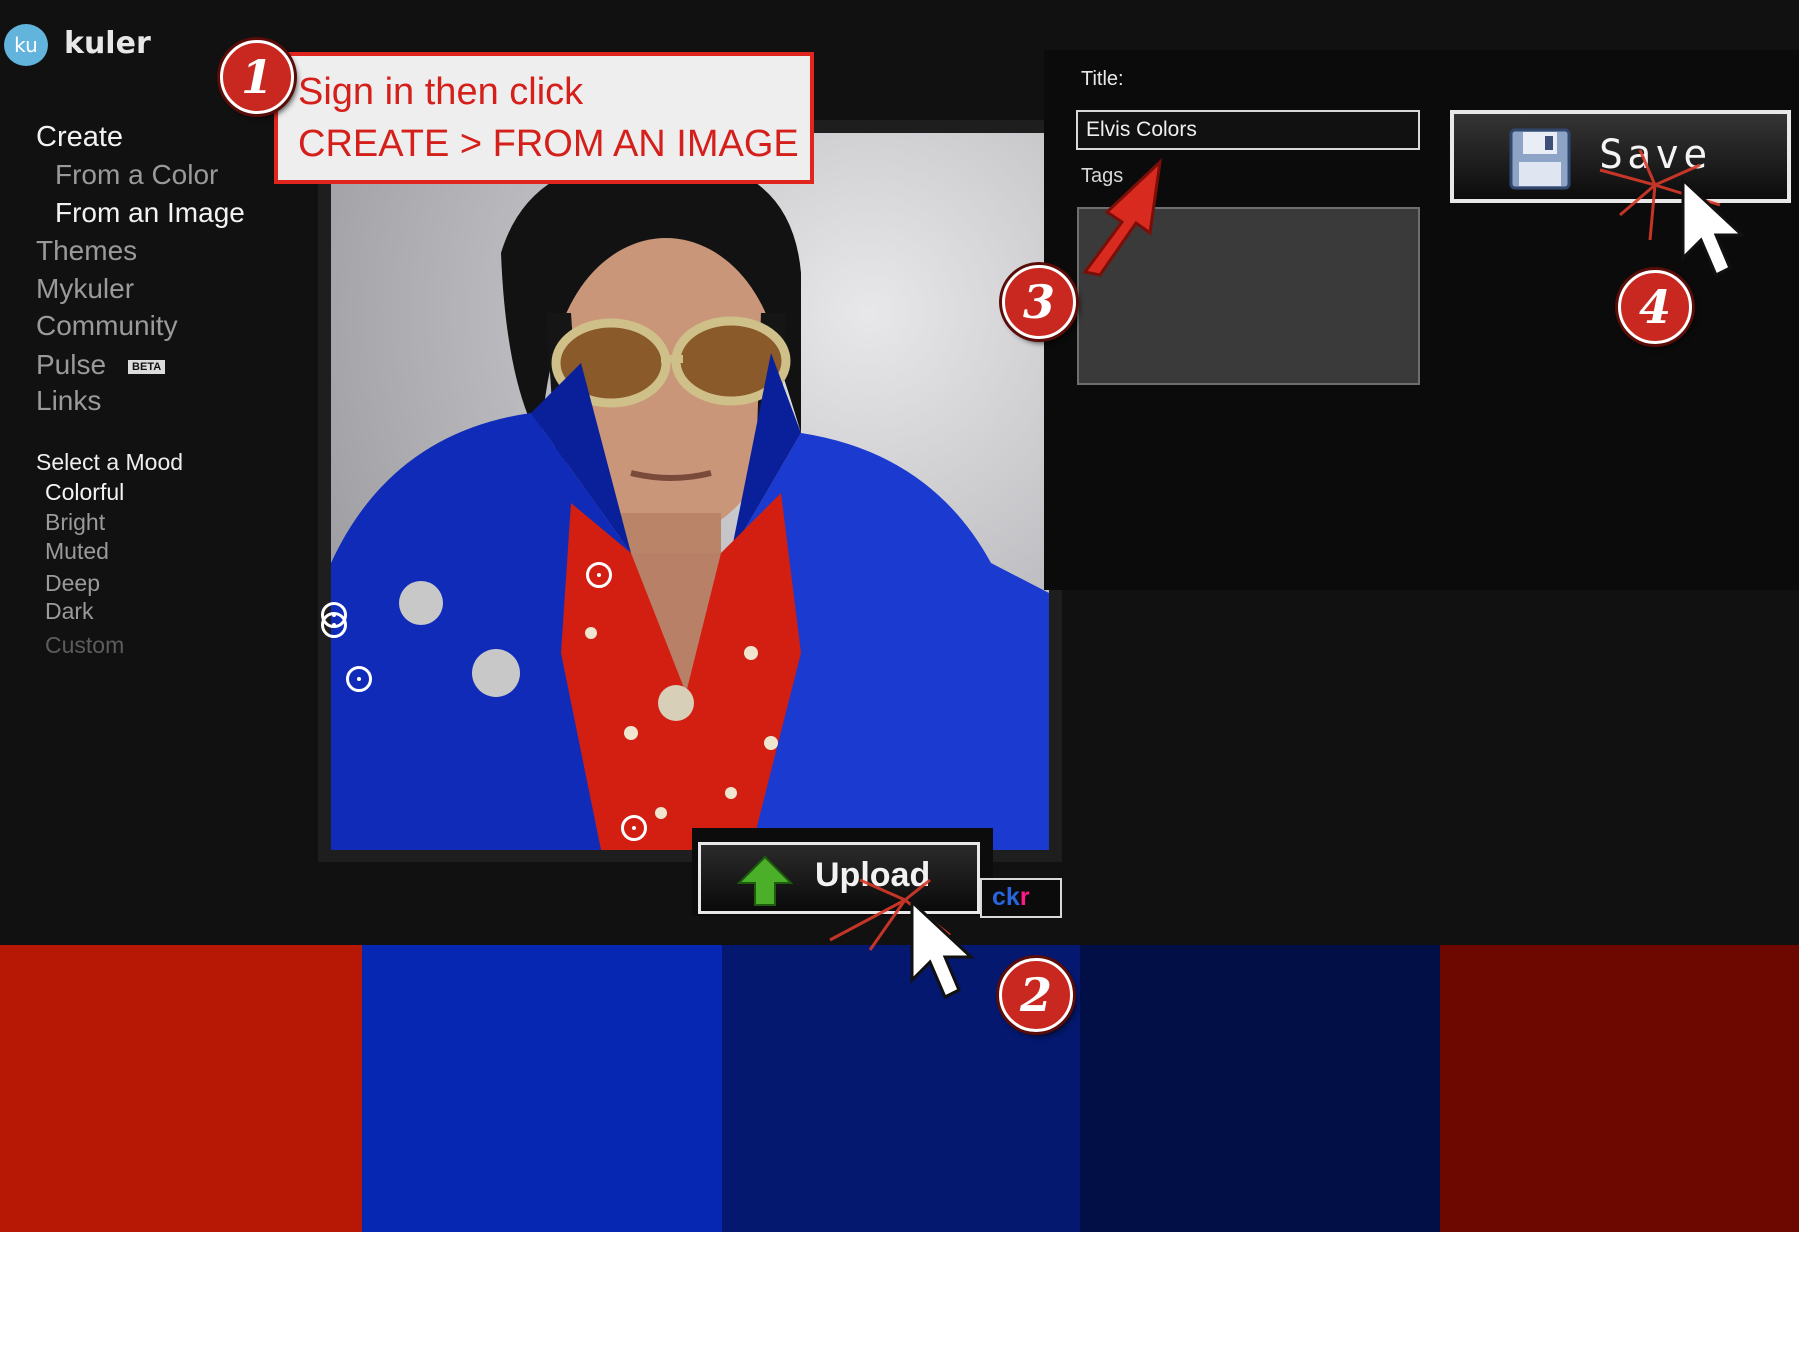 The image size is (1799, 1350). Describe the element at coordinates (1248, 296) in the screenshot. I see `tags-textarea` at that location.